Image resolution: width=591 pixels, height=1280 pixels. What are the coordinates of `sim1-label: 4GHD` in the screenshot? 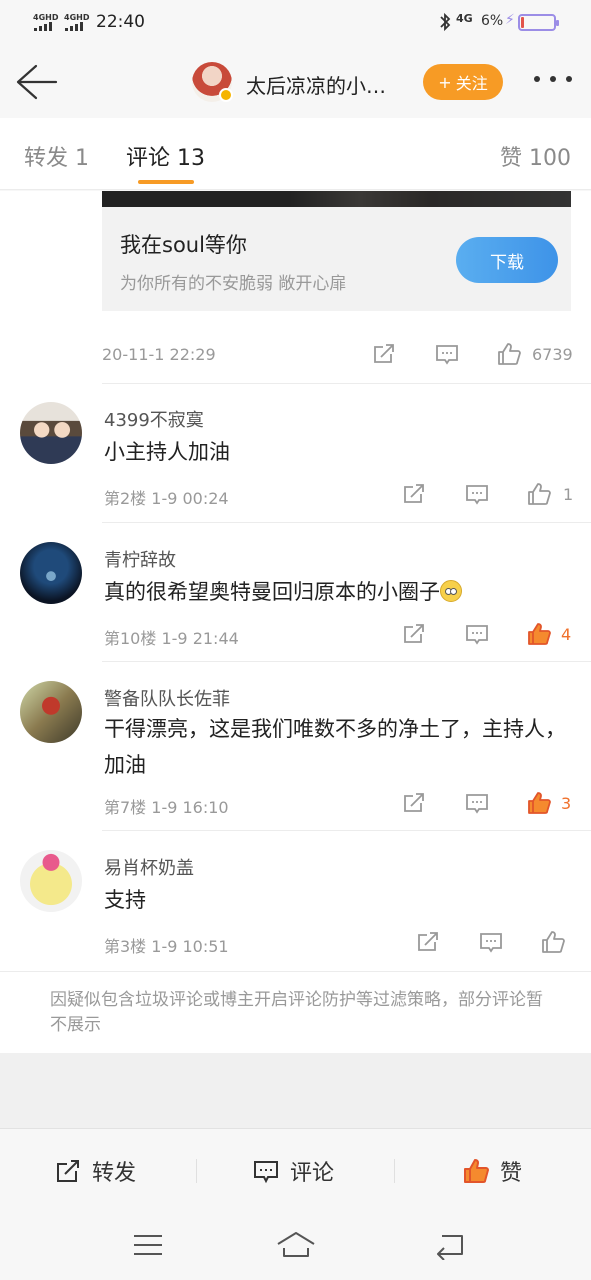 It's located at (46, 17).